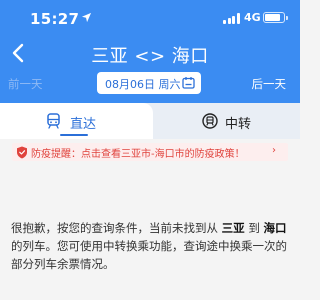  Describe the element at coordinates (138, 154) in the screenshot. I see `notice-text: 防疫提醒：点击查看三亚市-海口市的防疫政策！` at that location.